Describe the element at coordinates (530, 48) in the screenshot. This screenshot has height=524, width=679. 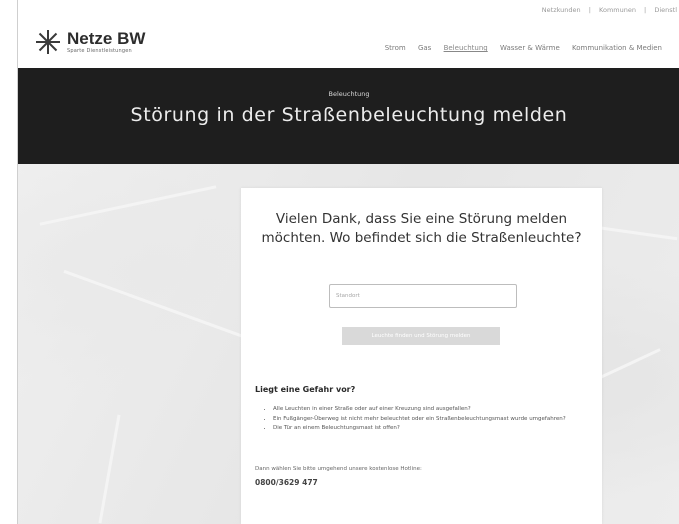
I see `nav-item-wasser-waerme: Wasser & Wärme` at that location.